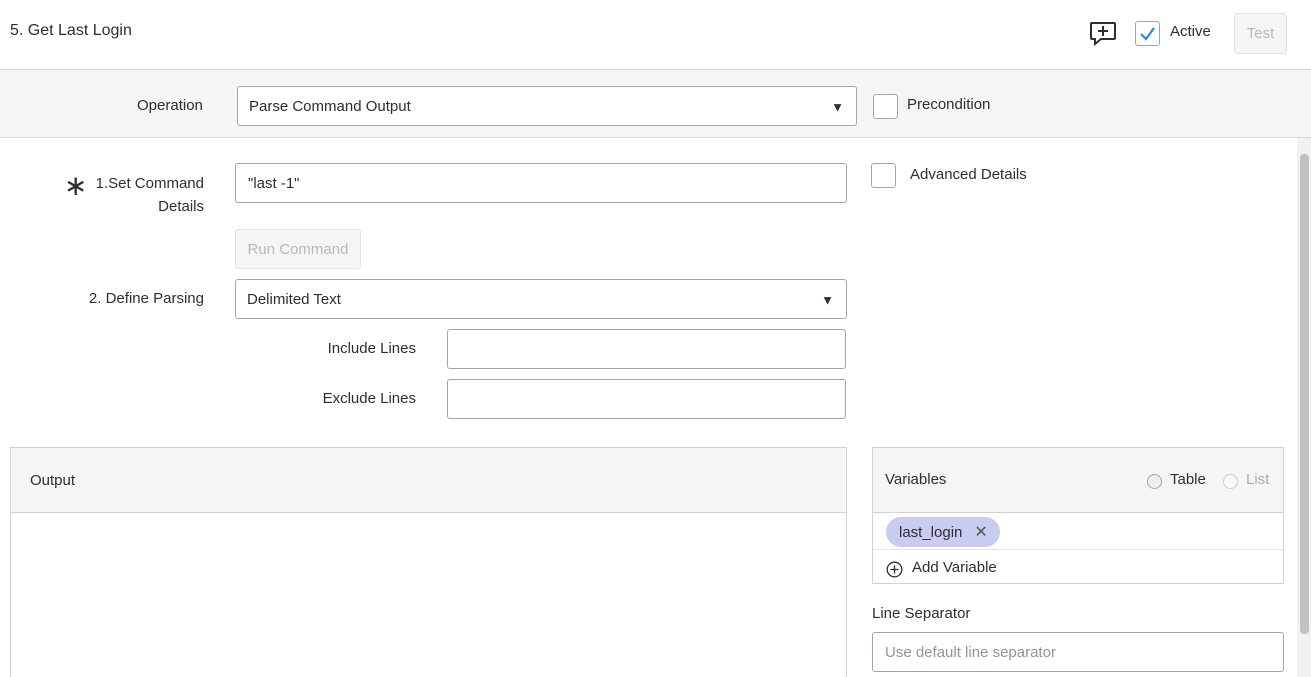  I want to click on output-header: Output, so click(428, 480).